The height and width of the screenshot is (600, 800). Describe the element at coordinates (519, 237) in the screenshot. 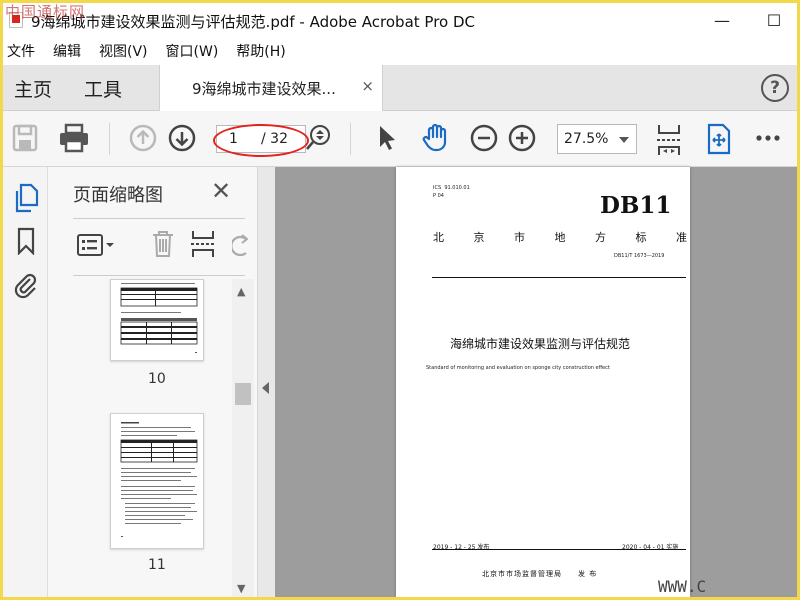

I see `region-char: 市` at that location.